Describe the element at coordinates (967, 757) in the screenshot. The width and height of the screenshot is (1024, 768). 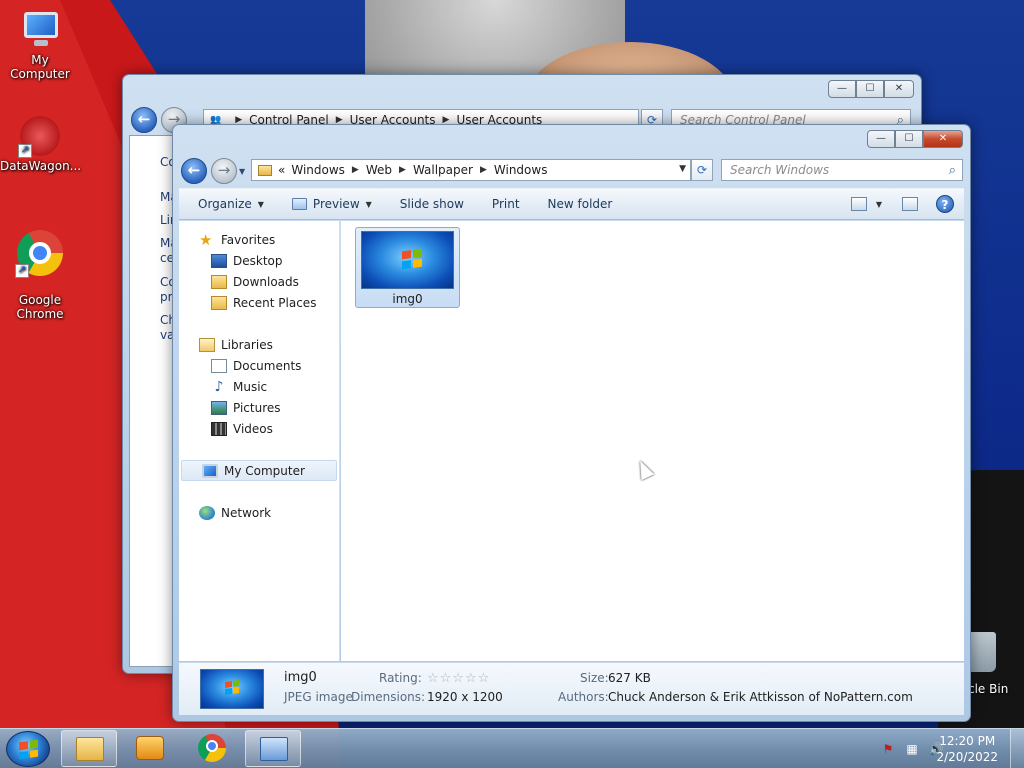
I see `clock-date: 2/20/2022` at that location.